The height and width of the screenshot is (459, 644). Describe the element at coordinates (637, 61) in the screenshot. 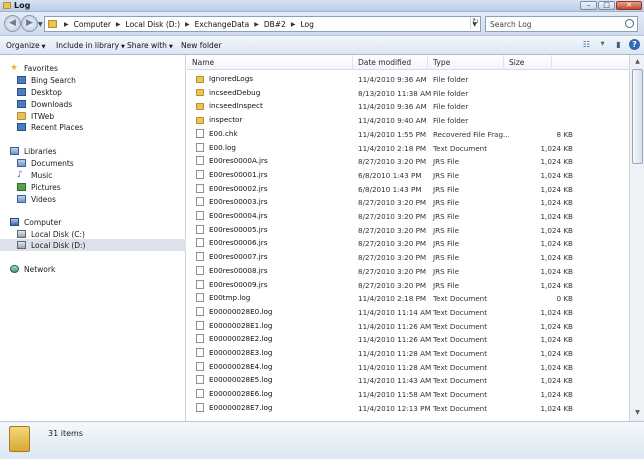

I see `scroll-up-arrow-icon: ▲` at that location.